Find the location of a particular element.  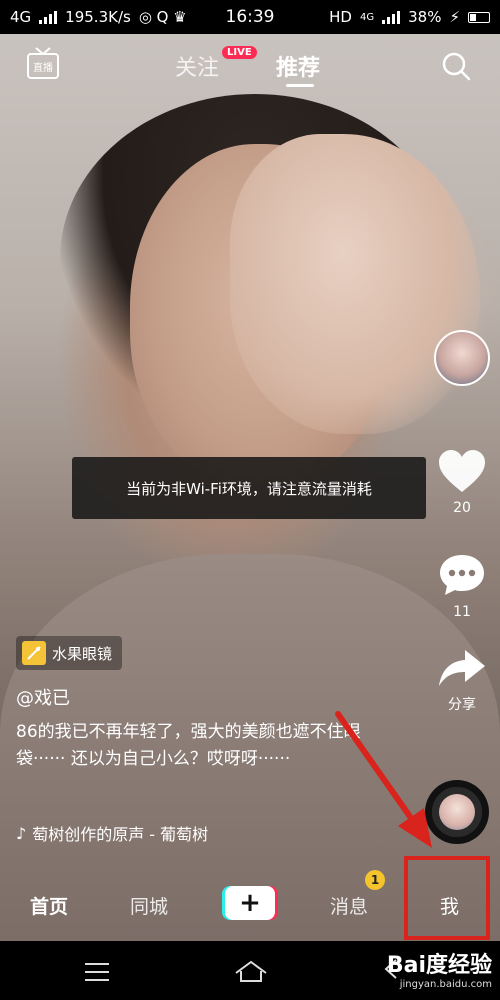

heart-icon is located at coordinates (462, 471).